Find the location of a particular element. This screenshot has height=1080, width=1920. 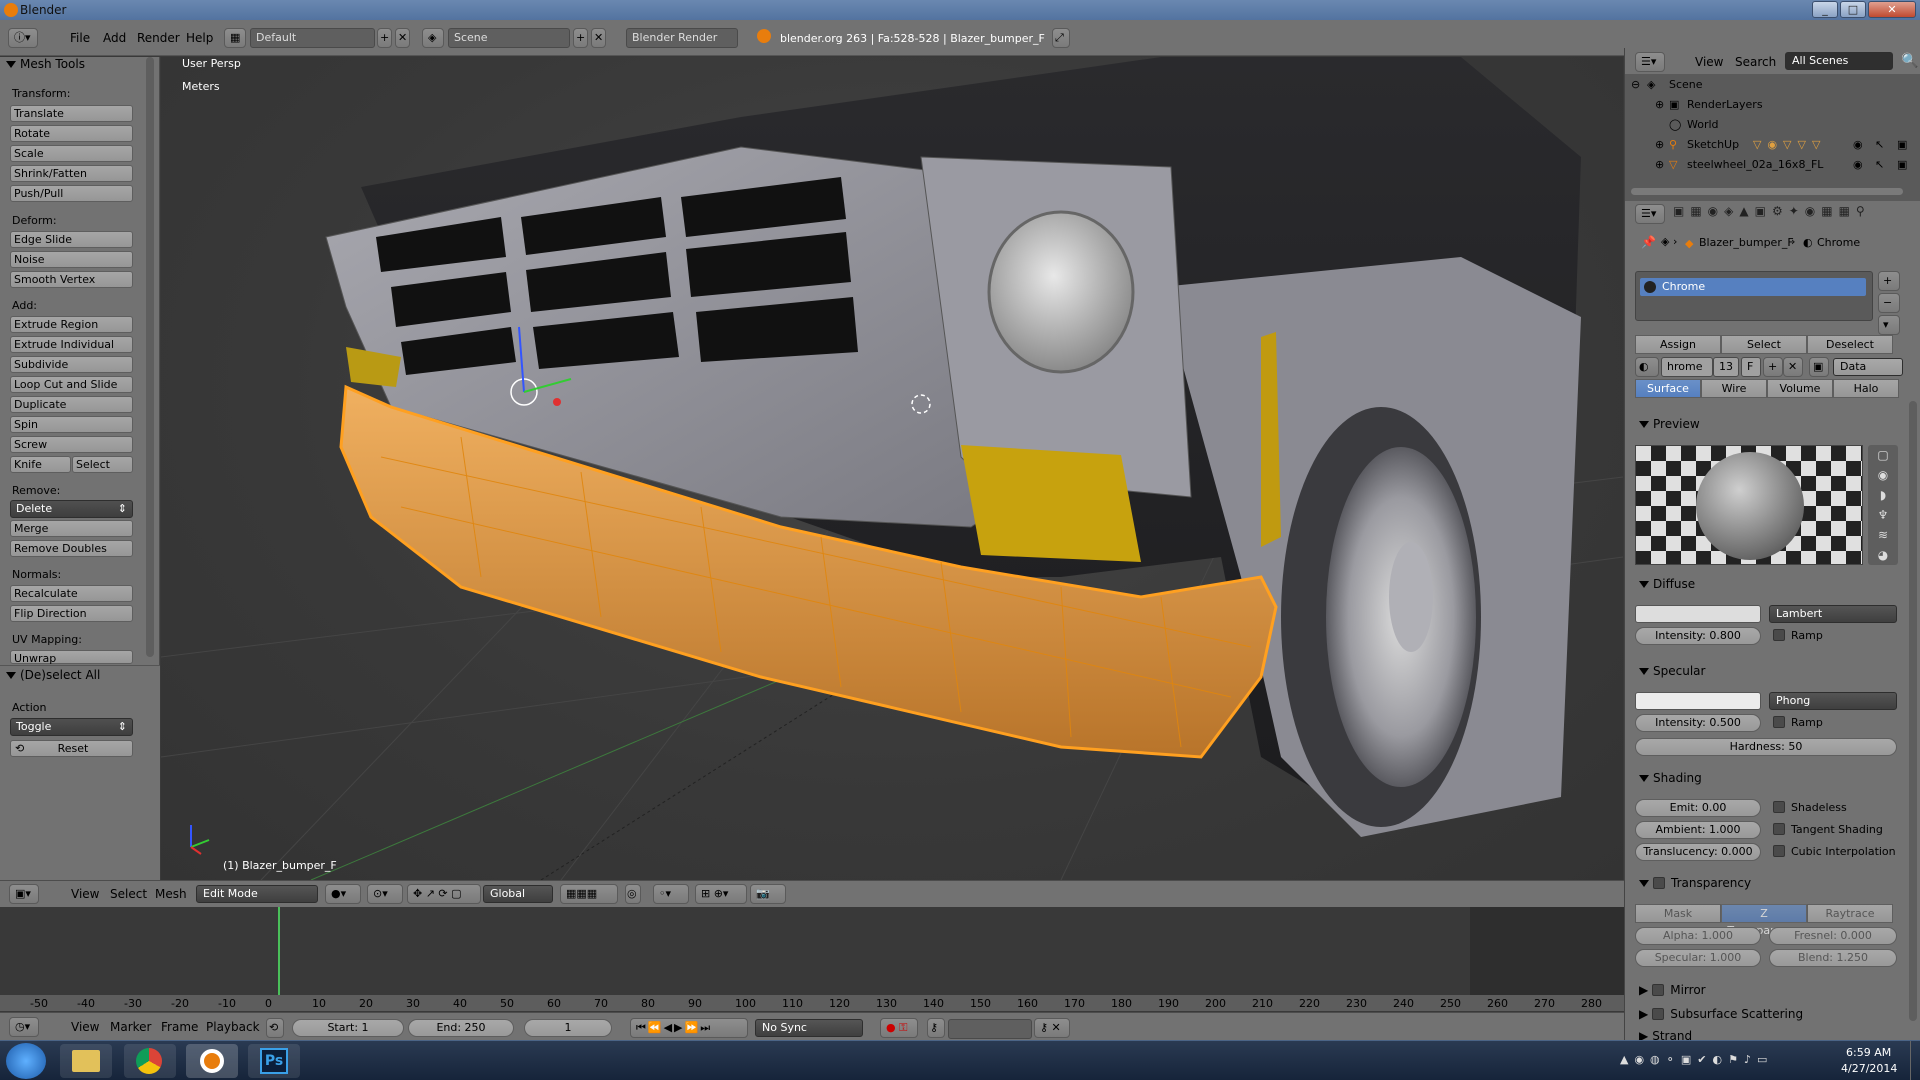

outliner-row-renderlayers: ⊕ ▣ RenderLayers is located at coordinates (1772, 108).